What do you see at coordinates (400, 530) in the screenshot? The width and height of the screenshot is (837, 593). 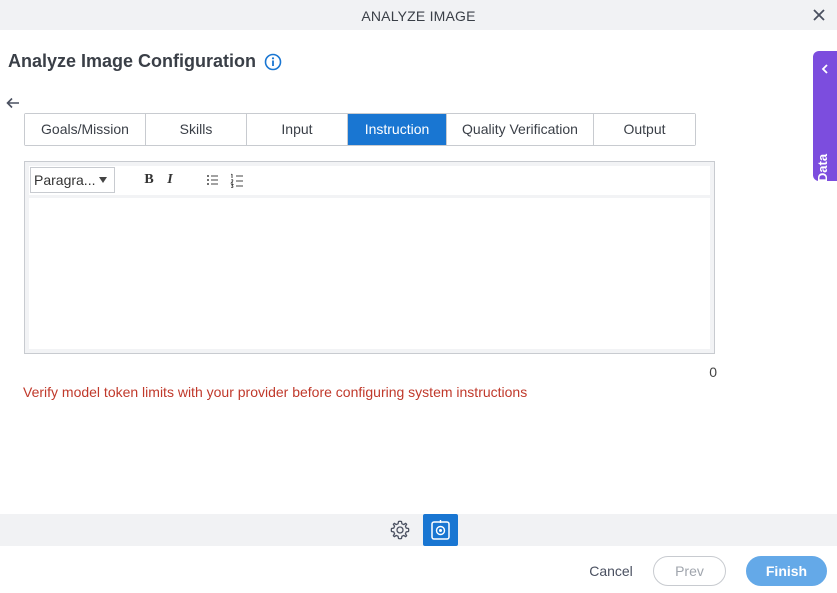 I see `gear-icon` at bounding box center [400, 530].